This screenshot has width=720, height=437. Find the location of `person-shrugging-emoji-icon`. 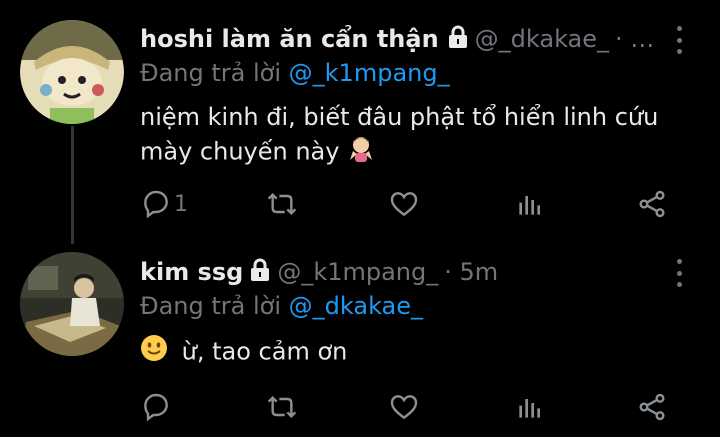

person-shrugging-emoji-icon is located at coordinates (361, 152).